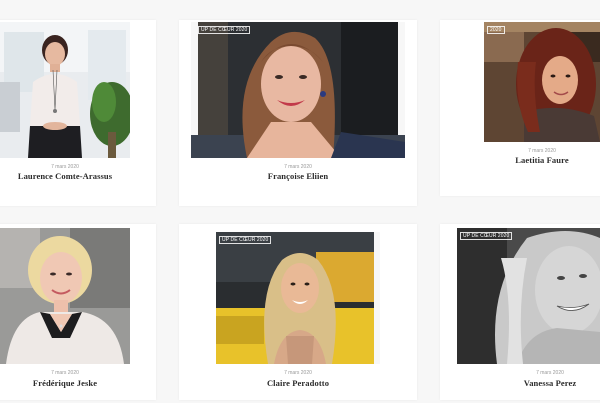 The height and width of the screenshot is (403, 600). I want to click on portrait-woman-office-image, so click(65, 90).